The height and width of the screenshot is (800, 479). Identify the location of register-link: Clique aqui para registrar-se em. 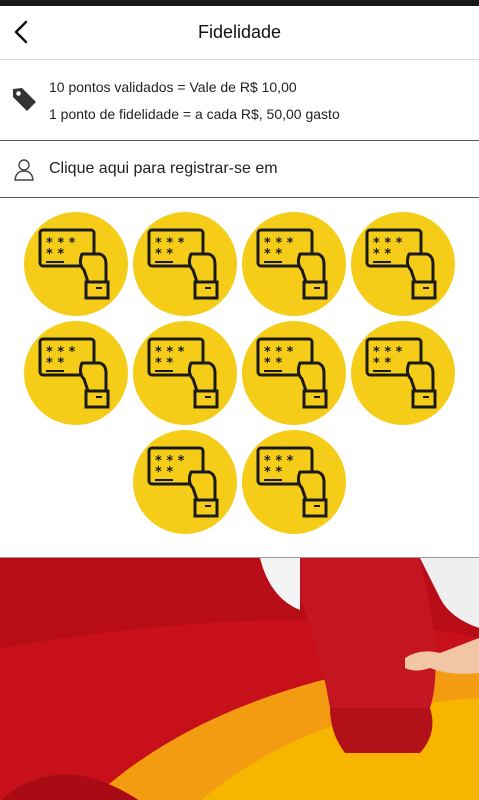
(239, 170).